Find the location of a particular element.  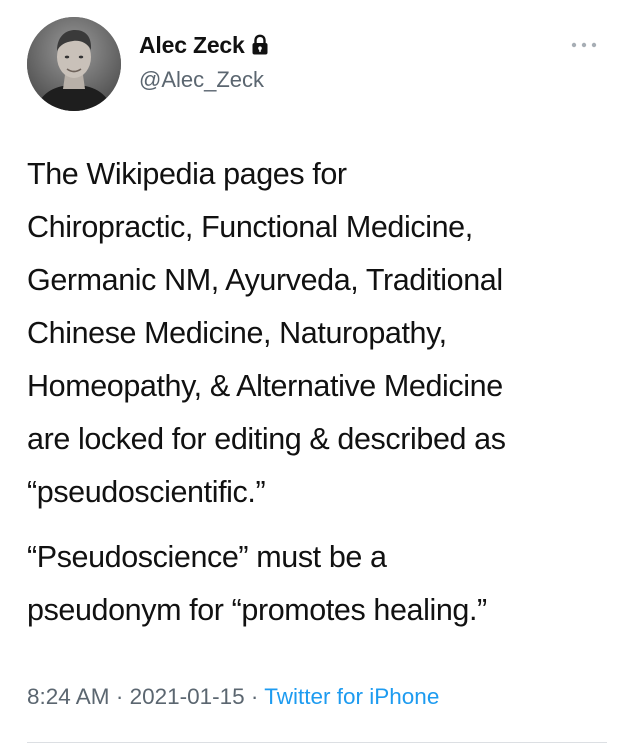

avatar is located at coordinates (74, 64).